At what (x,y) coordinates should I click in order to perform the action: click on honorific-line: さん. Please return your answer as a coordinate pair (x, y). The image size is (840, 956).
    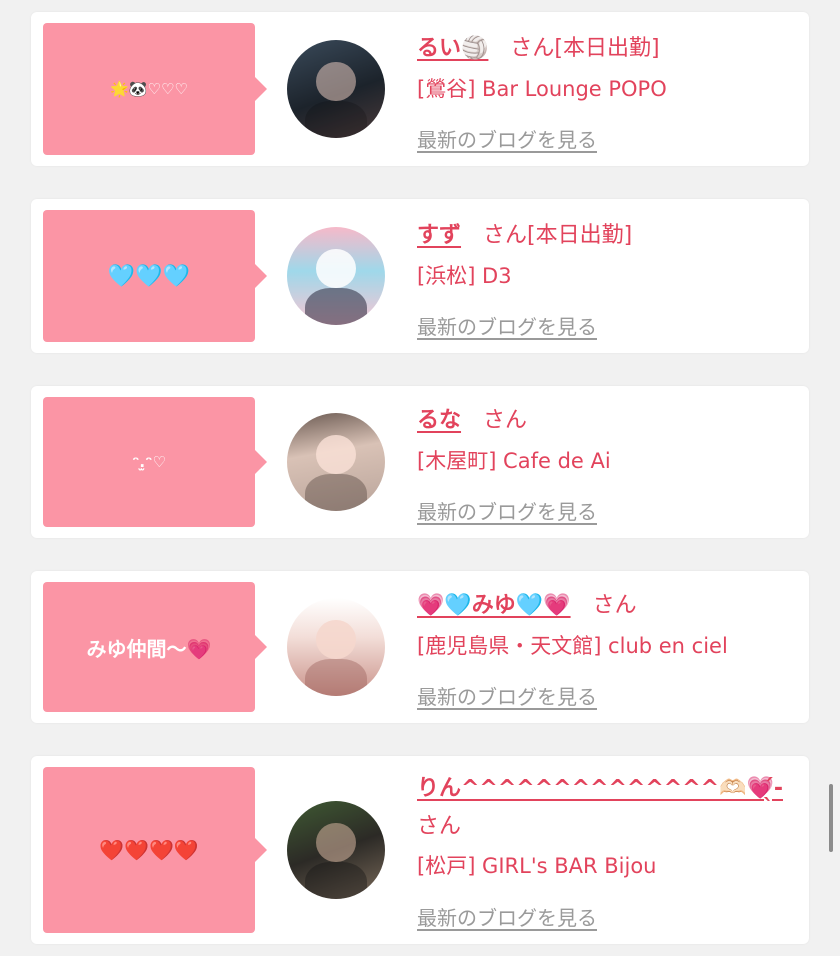
    Looking at the image, I should click on (439, 824).